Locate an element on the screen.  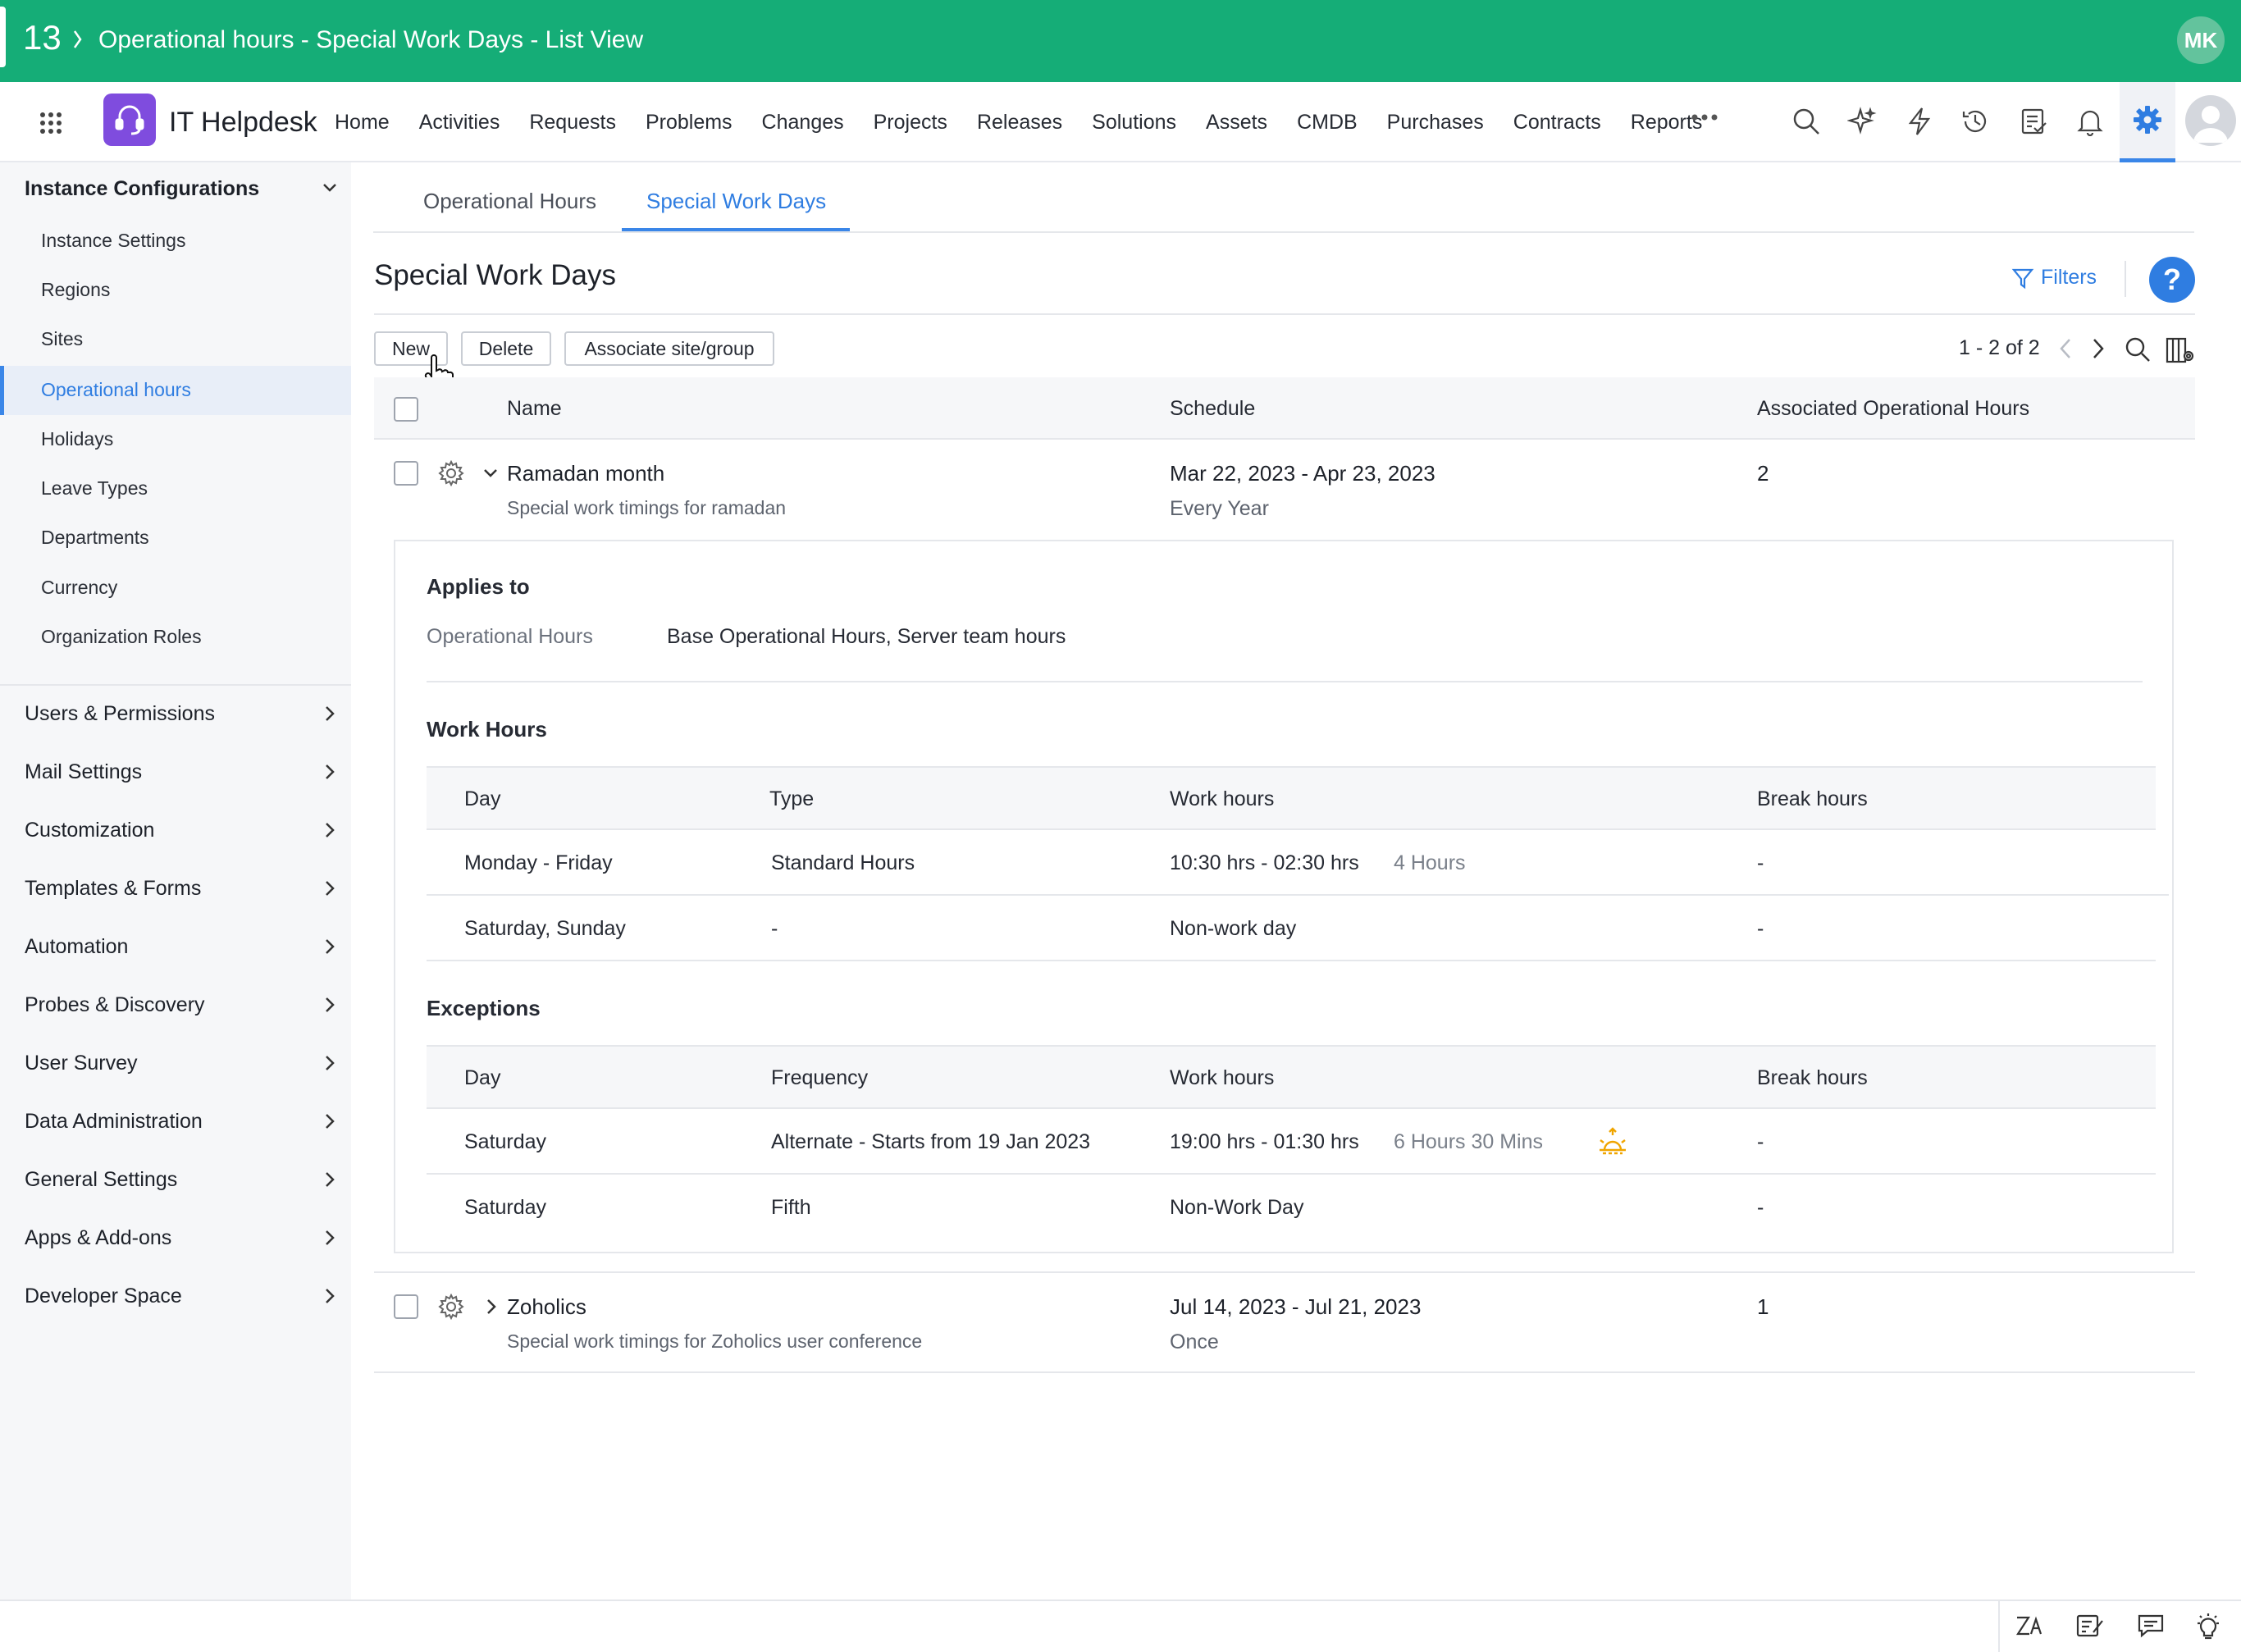
sidebar-item-operational-hours: Operational hours is located at coordinates (116, 390).